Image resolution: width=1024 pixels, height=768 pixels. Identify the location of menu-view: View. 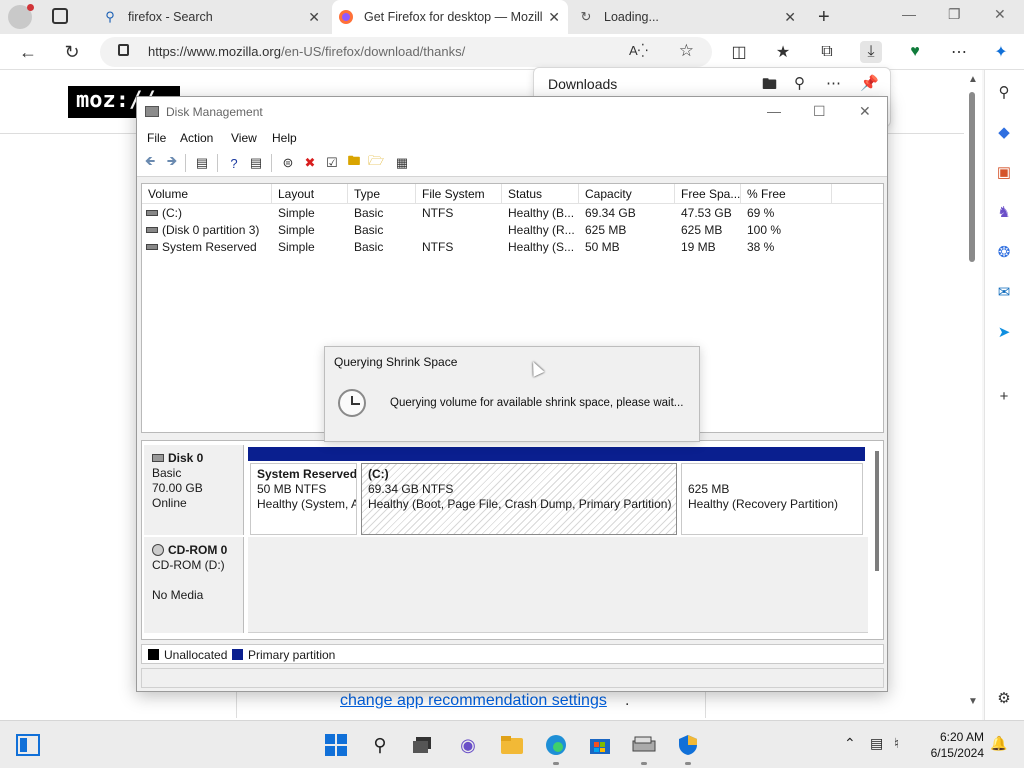
(244, 138).